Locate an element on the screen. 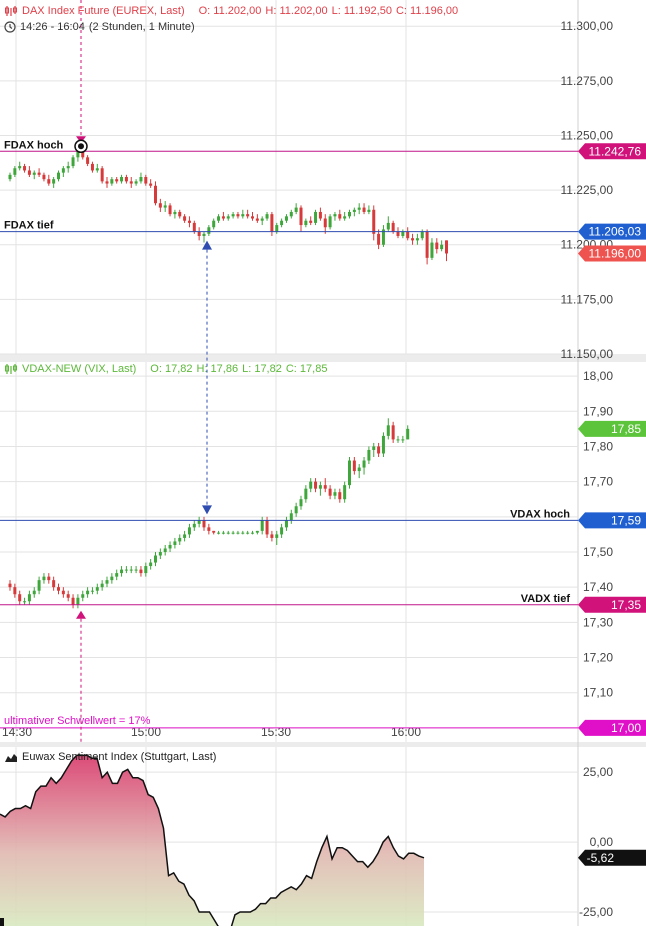 This screenshot has width=646, height=926. y-tick-label: -25,00 is located at coordinates (596, 912).